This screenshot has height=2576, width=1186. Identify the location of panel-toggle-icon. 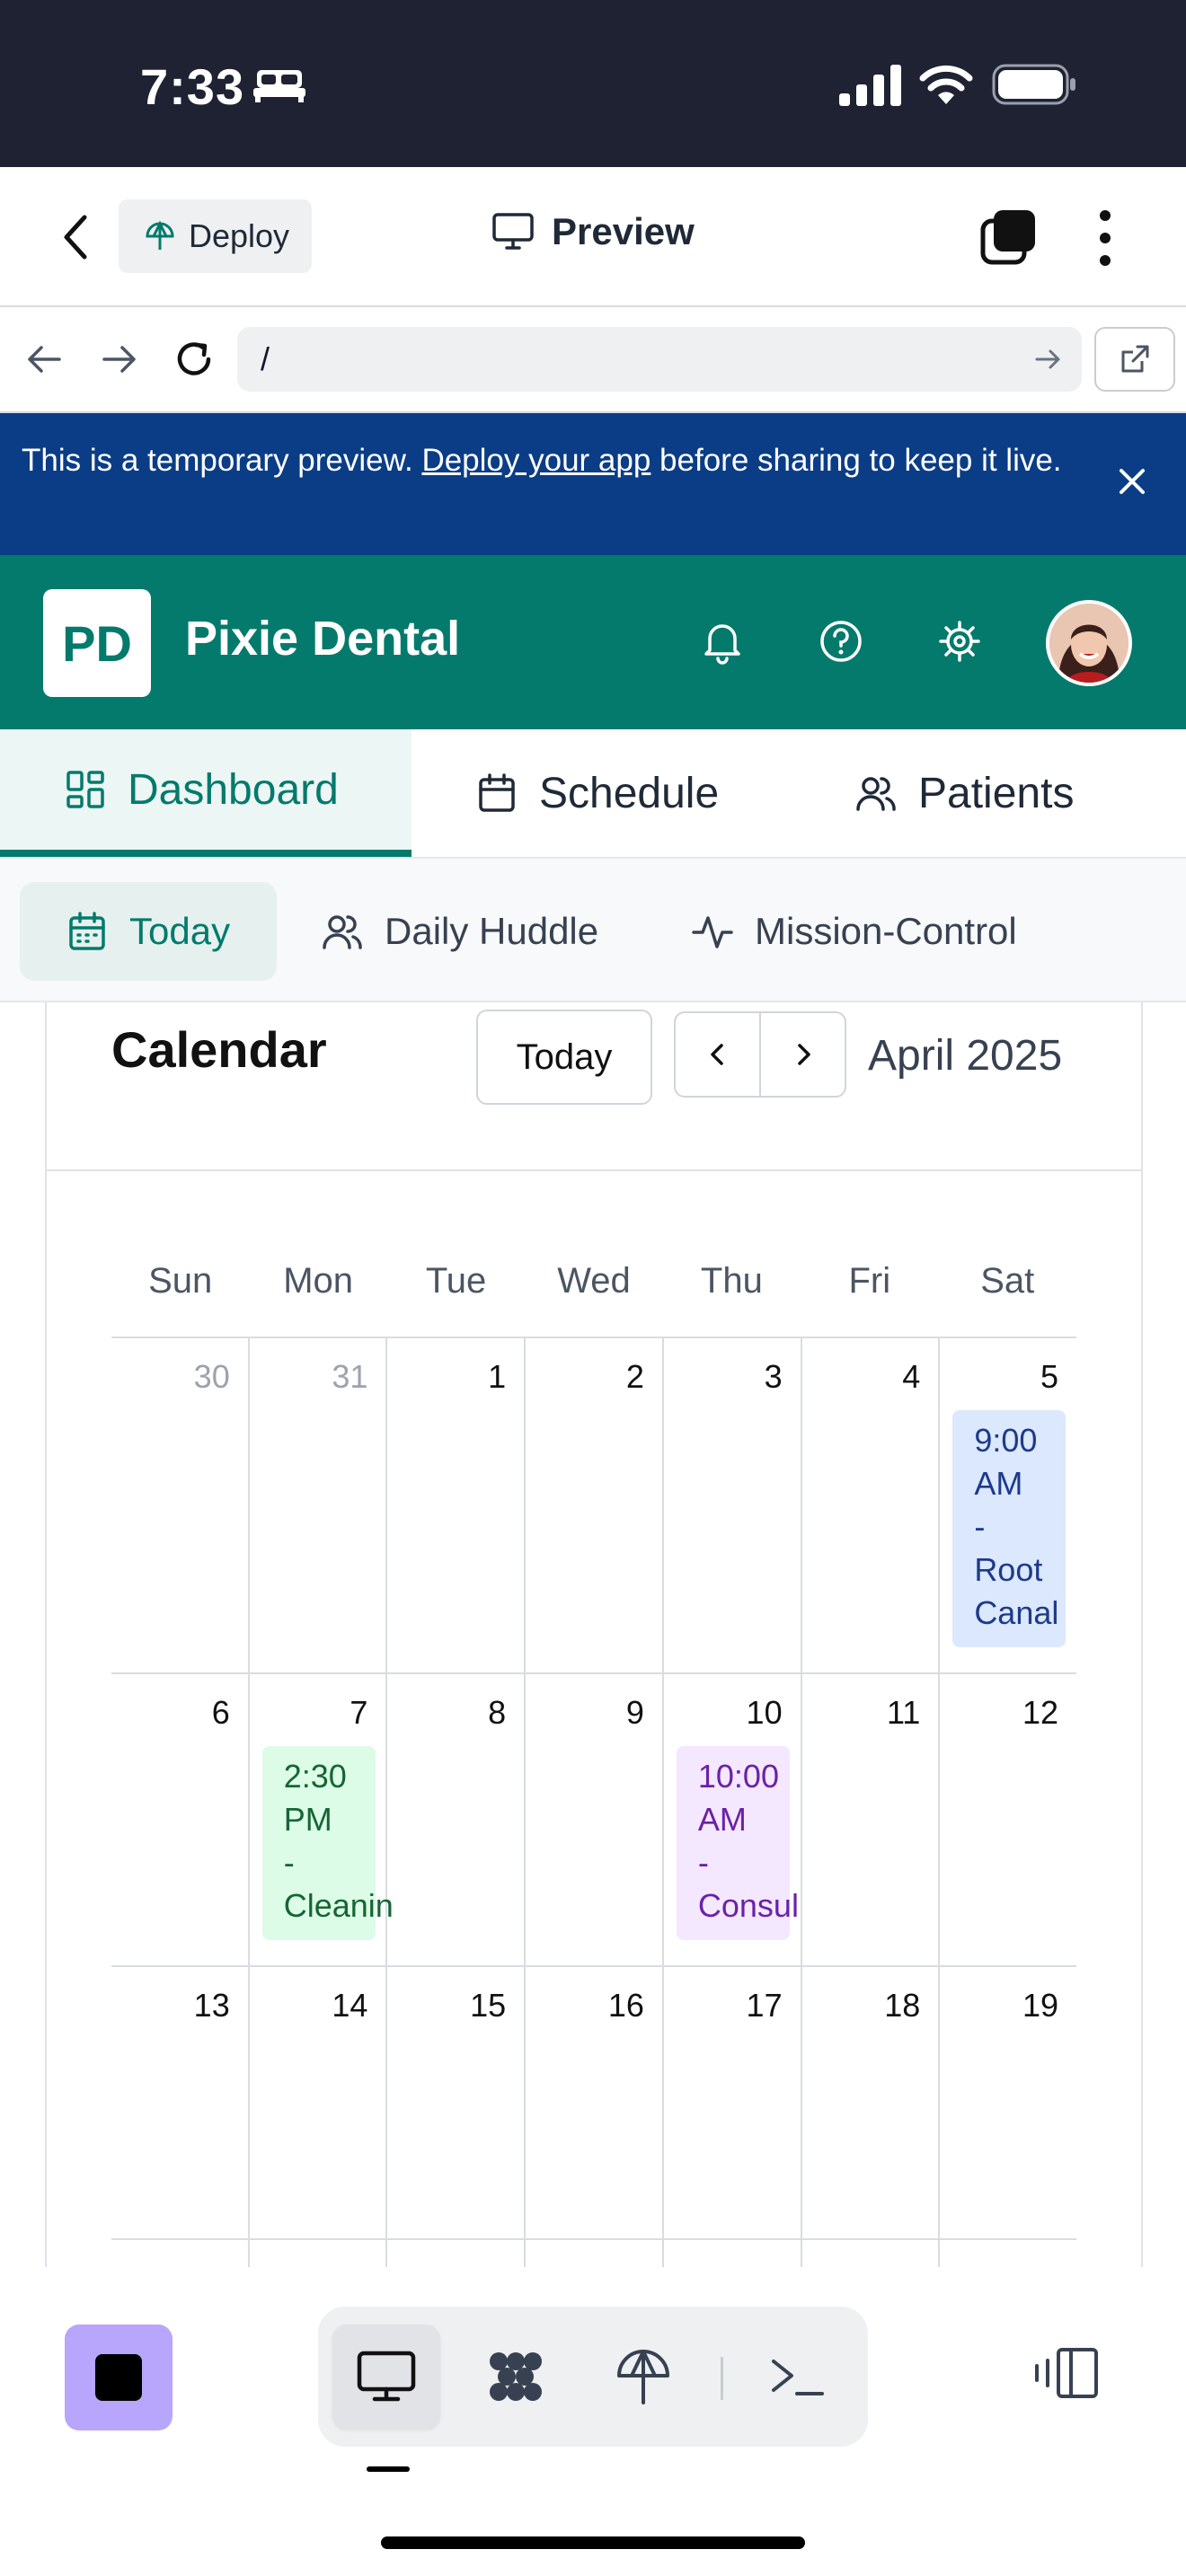
(1066, 2373).